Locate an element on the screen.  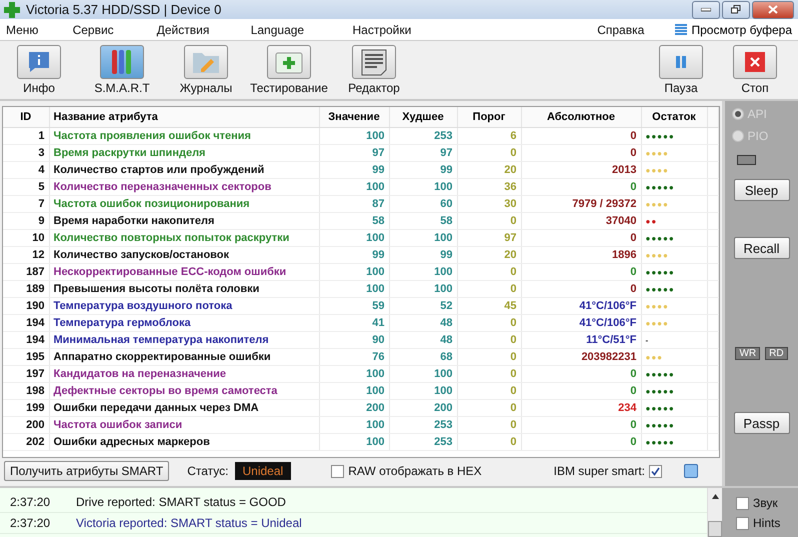
table-cell: Превышения высоты полёта головки is located at coordinates (184, 289).